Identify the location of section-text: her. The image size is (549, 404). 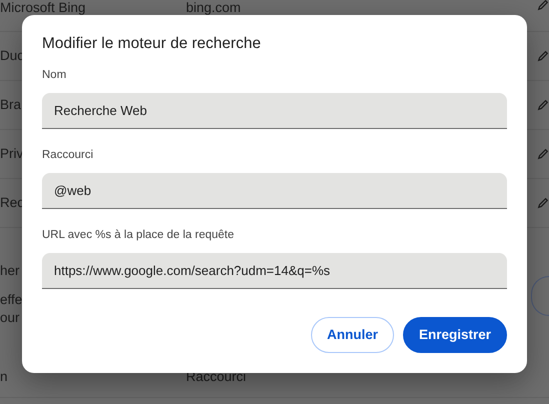
(10, 271).